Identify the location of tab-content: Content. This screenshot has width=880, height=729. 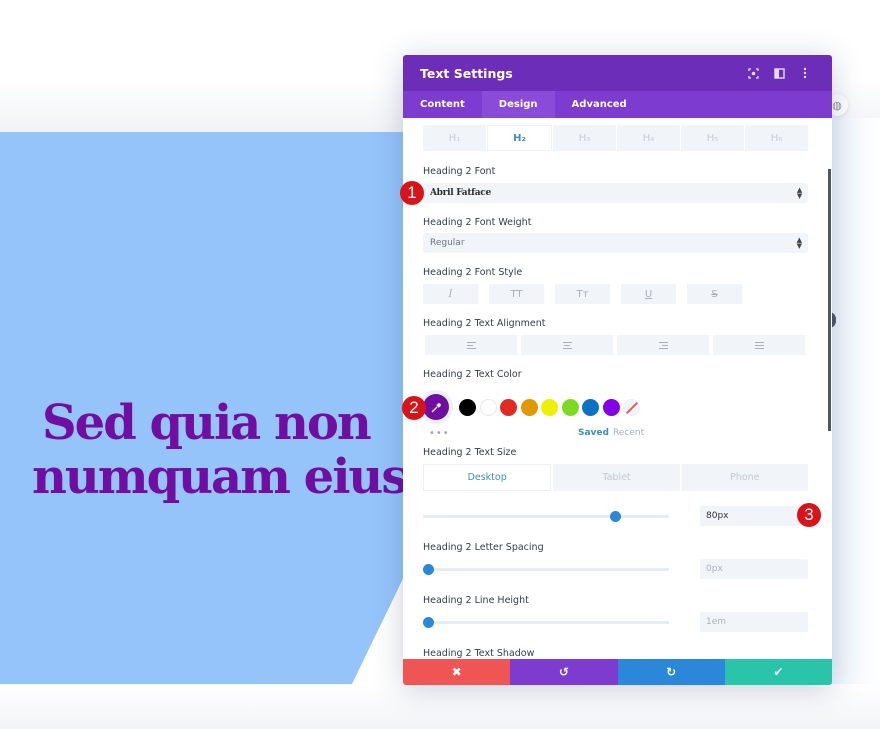
(442, 104).